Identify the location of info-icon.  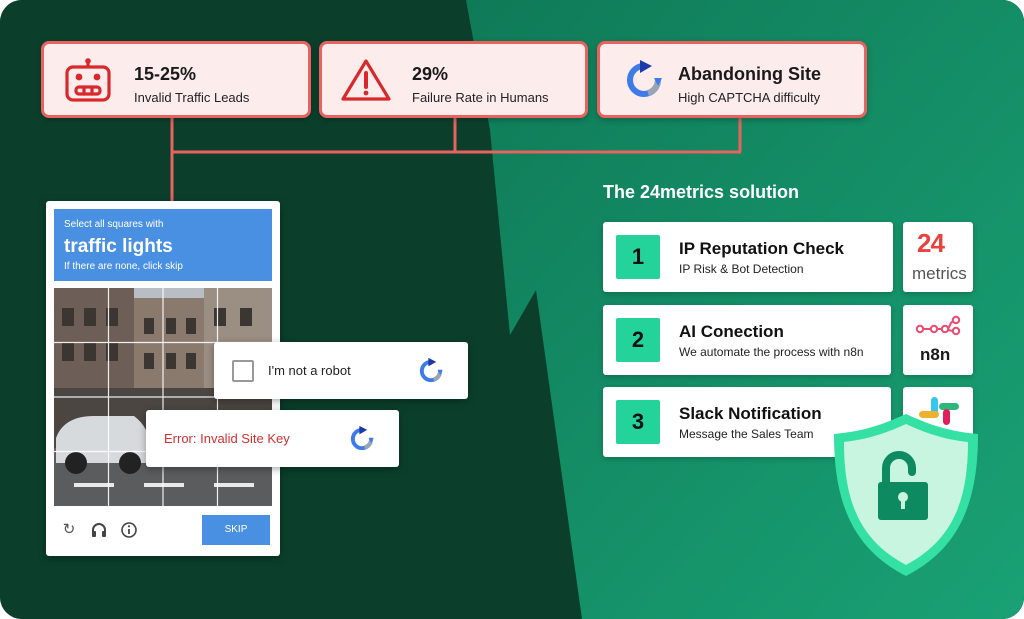
(129, 530).